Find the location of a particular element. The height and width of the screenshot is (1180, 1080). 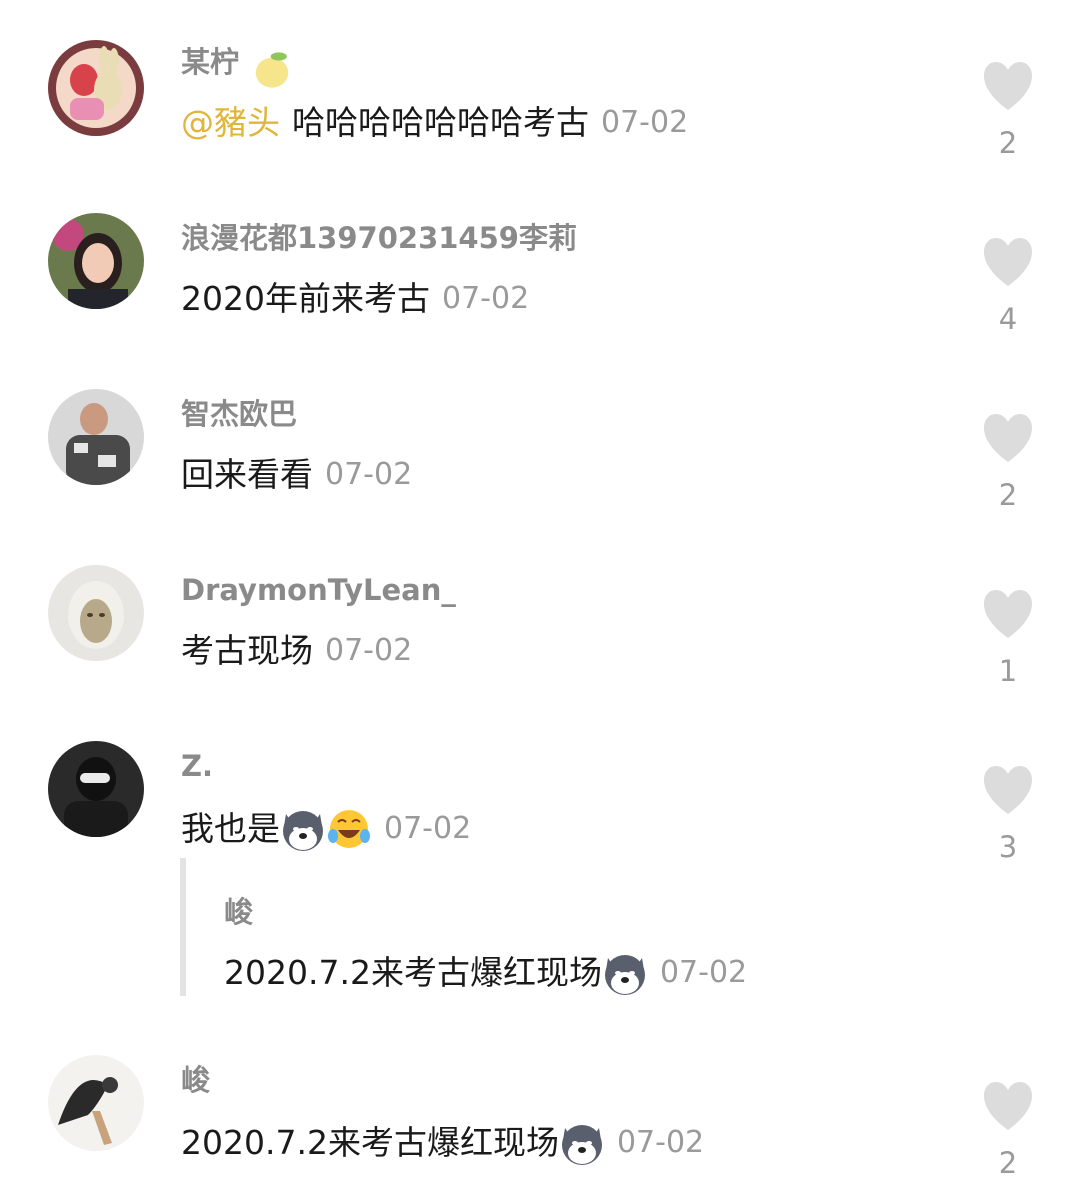

like-count: 4 is located at coordinates (1008, 319).